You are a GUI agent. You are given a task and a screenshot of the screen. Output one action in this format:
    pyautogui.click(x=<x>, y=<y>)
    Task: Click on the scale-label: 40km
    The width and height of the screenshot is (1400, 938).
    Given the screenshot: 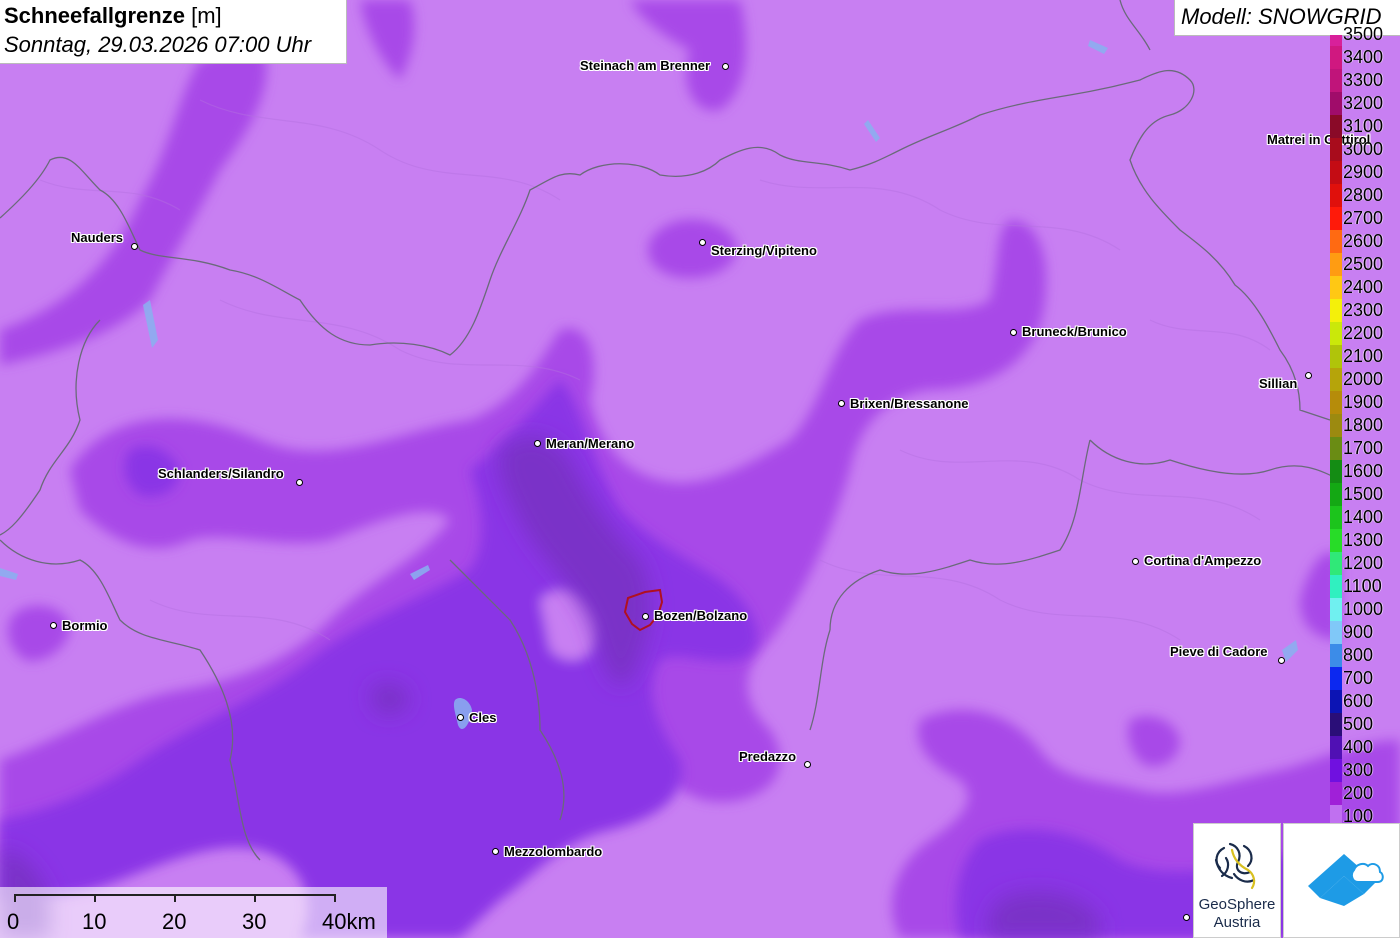 What is the action you would take?
    pyautogui.click(x=349, y=921)
    